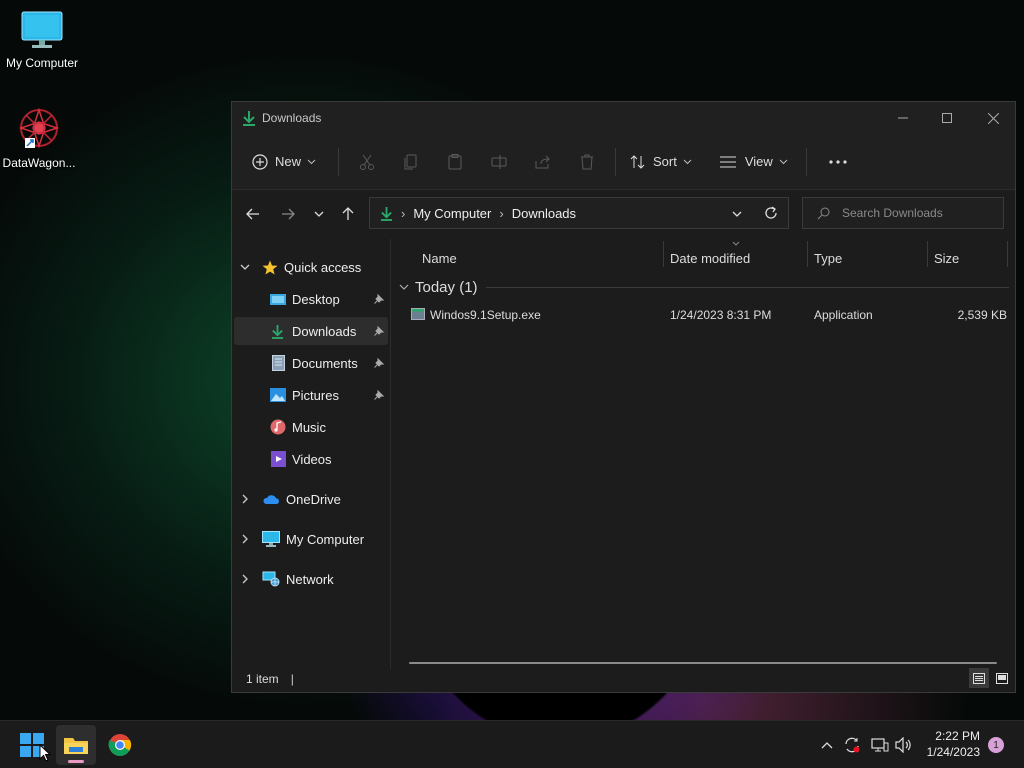 The height and width of the screenshot is (768, 1024). What do you see at coordinates (319, 214) in the screenshot?
I see `recent-locations-button` at bounding box center [319, 214].